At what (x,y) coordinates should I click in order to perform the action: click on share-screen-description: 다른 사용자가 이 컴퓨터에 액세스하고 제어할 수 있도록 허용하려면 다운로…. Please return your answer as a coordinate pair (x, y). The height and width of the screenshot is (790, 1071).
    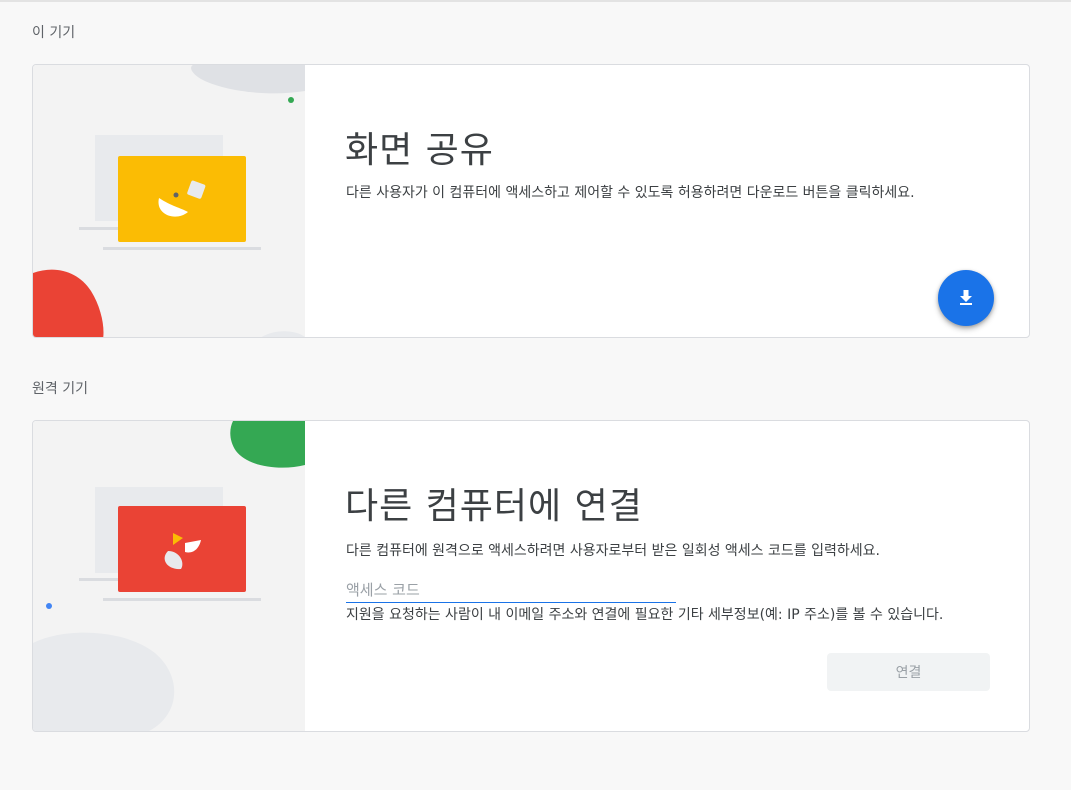
    Looking at the image, I should click on (630, 193).